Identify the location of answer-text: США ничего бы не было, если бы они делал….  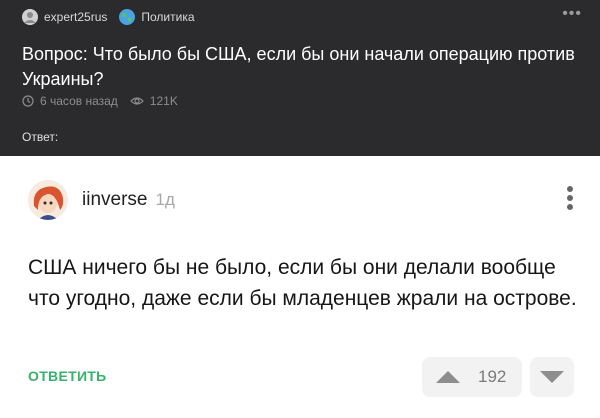
(302, 283).